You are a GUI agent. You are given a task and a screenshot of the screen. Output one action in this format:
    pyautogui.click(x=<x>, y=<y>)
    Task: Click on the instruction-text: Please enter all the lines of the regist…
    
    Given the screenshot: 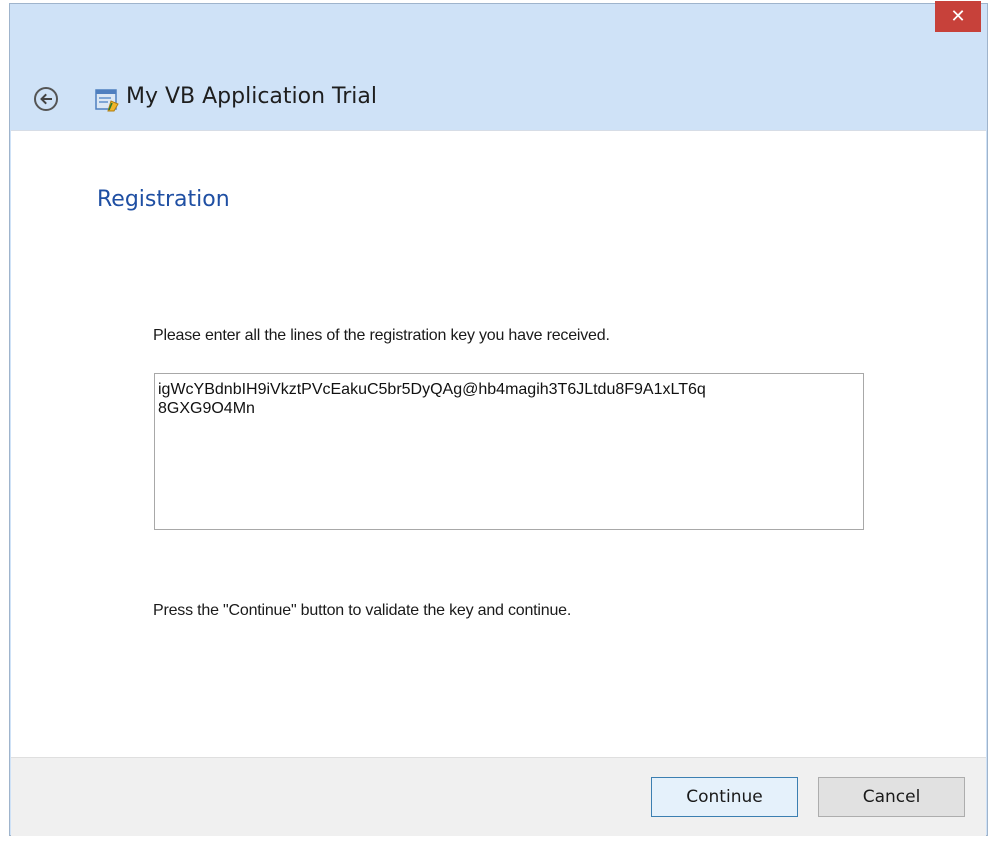 What is the action you would take?
    pyautogui.click(x=381, y=335)
    